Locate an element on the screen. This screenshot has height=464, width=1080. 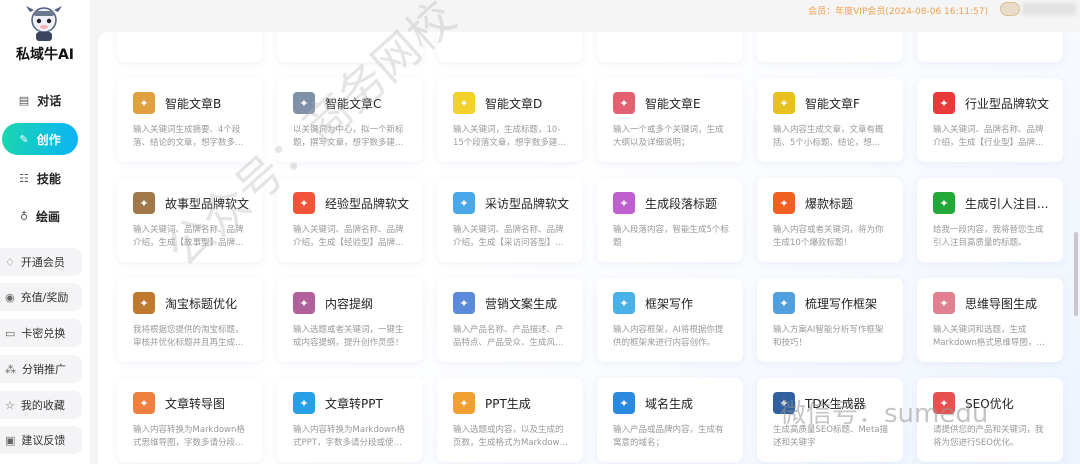
nav-skills: ☷ 技能 is located at coordinates (40, 178).